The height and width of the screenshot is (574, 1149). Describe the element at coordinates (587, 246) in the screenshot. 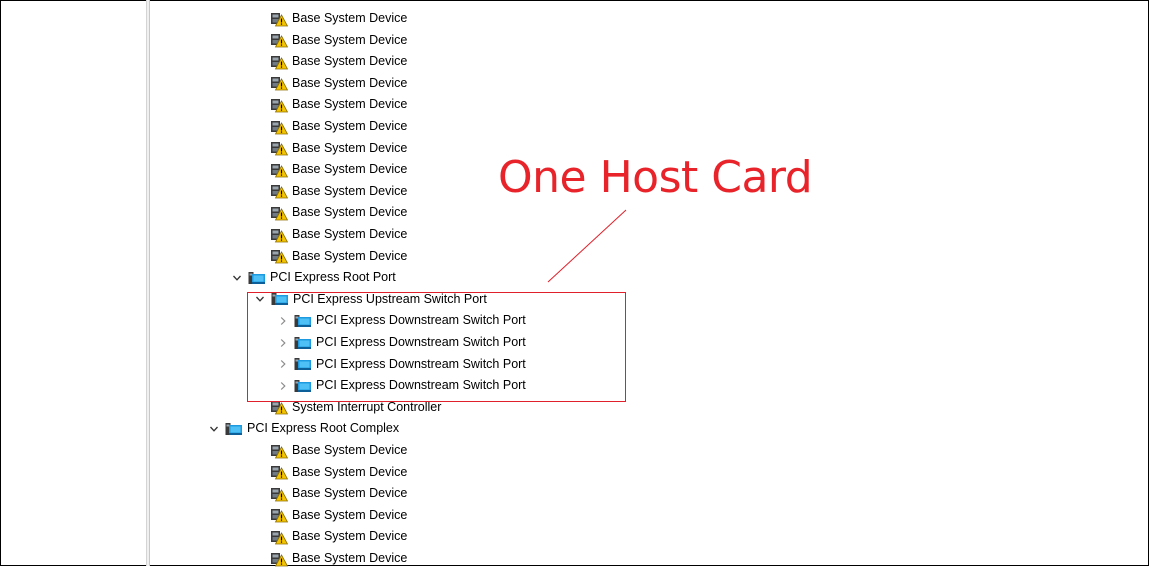

I see `annotation-pointer-line` at that location.